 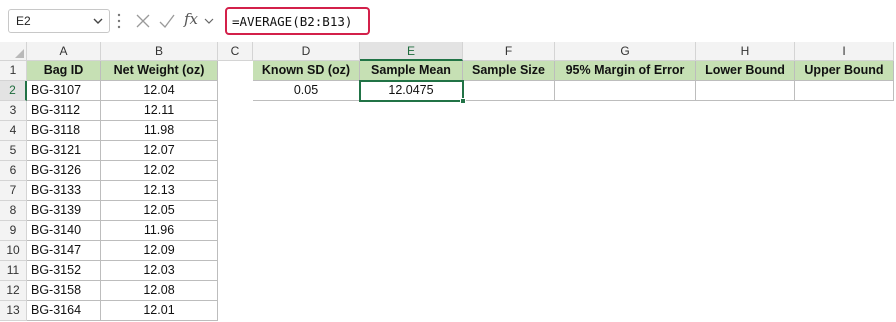 I want to click on summary-header-cell: Sample Mean, so click(x=411, y=71).